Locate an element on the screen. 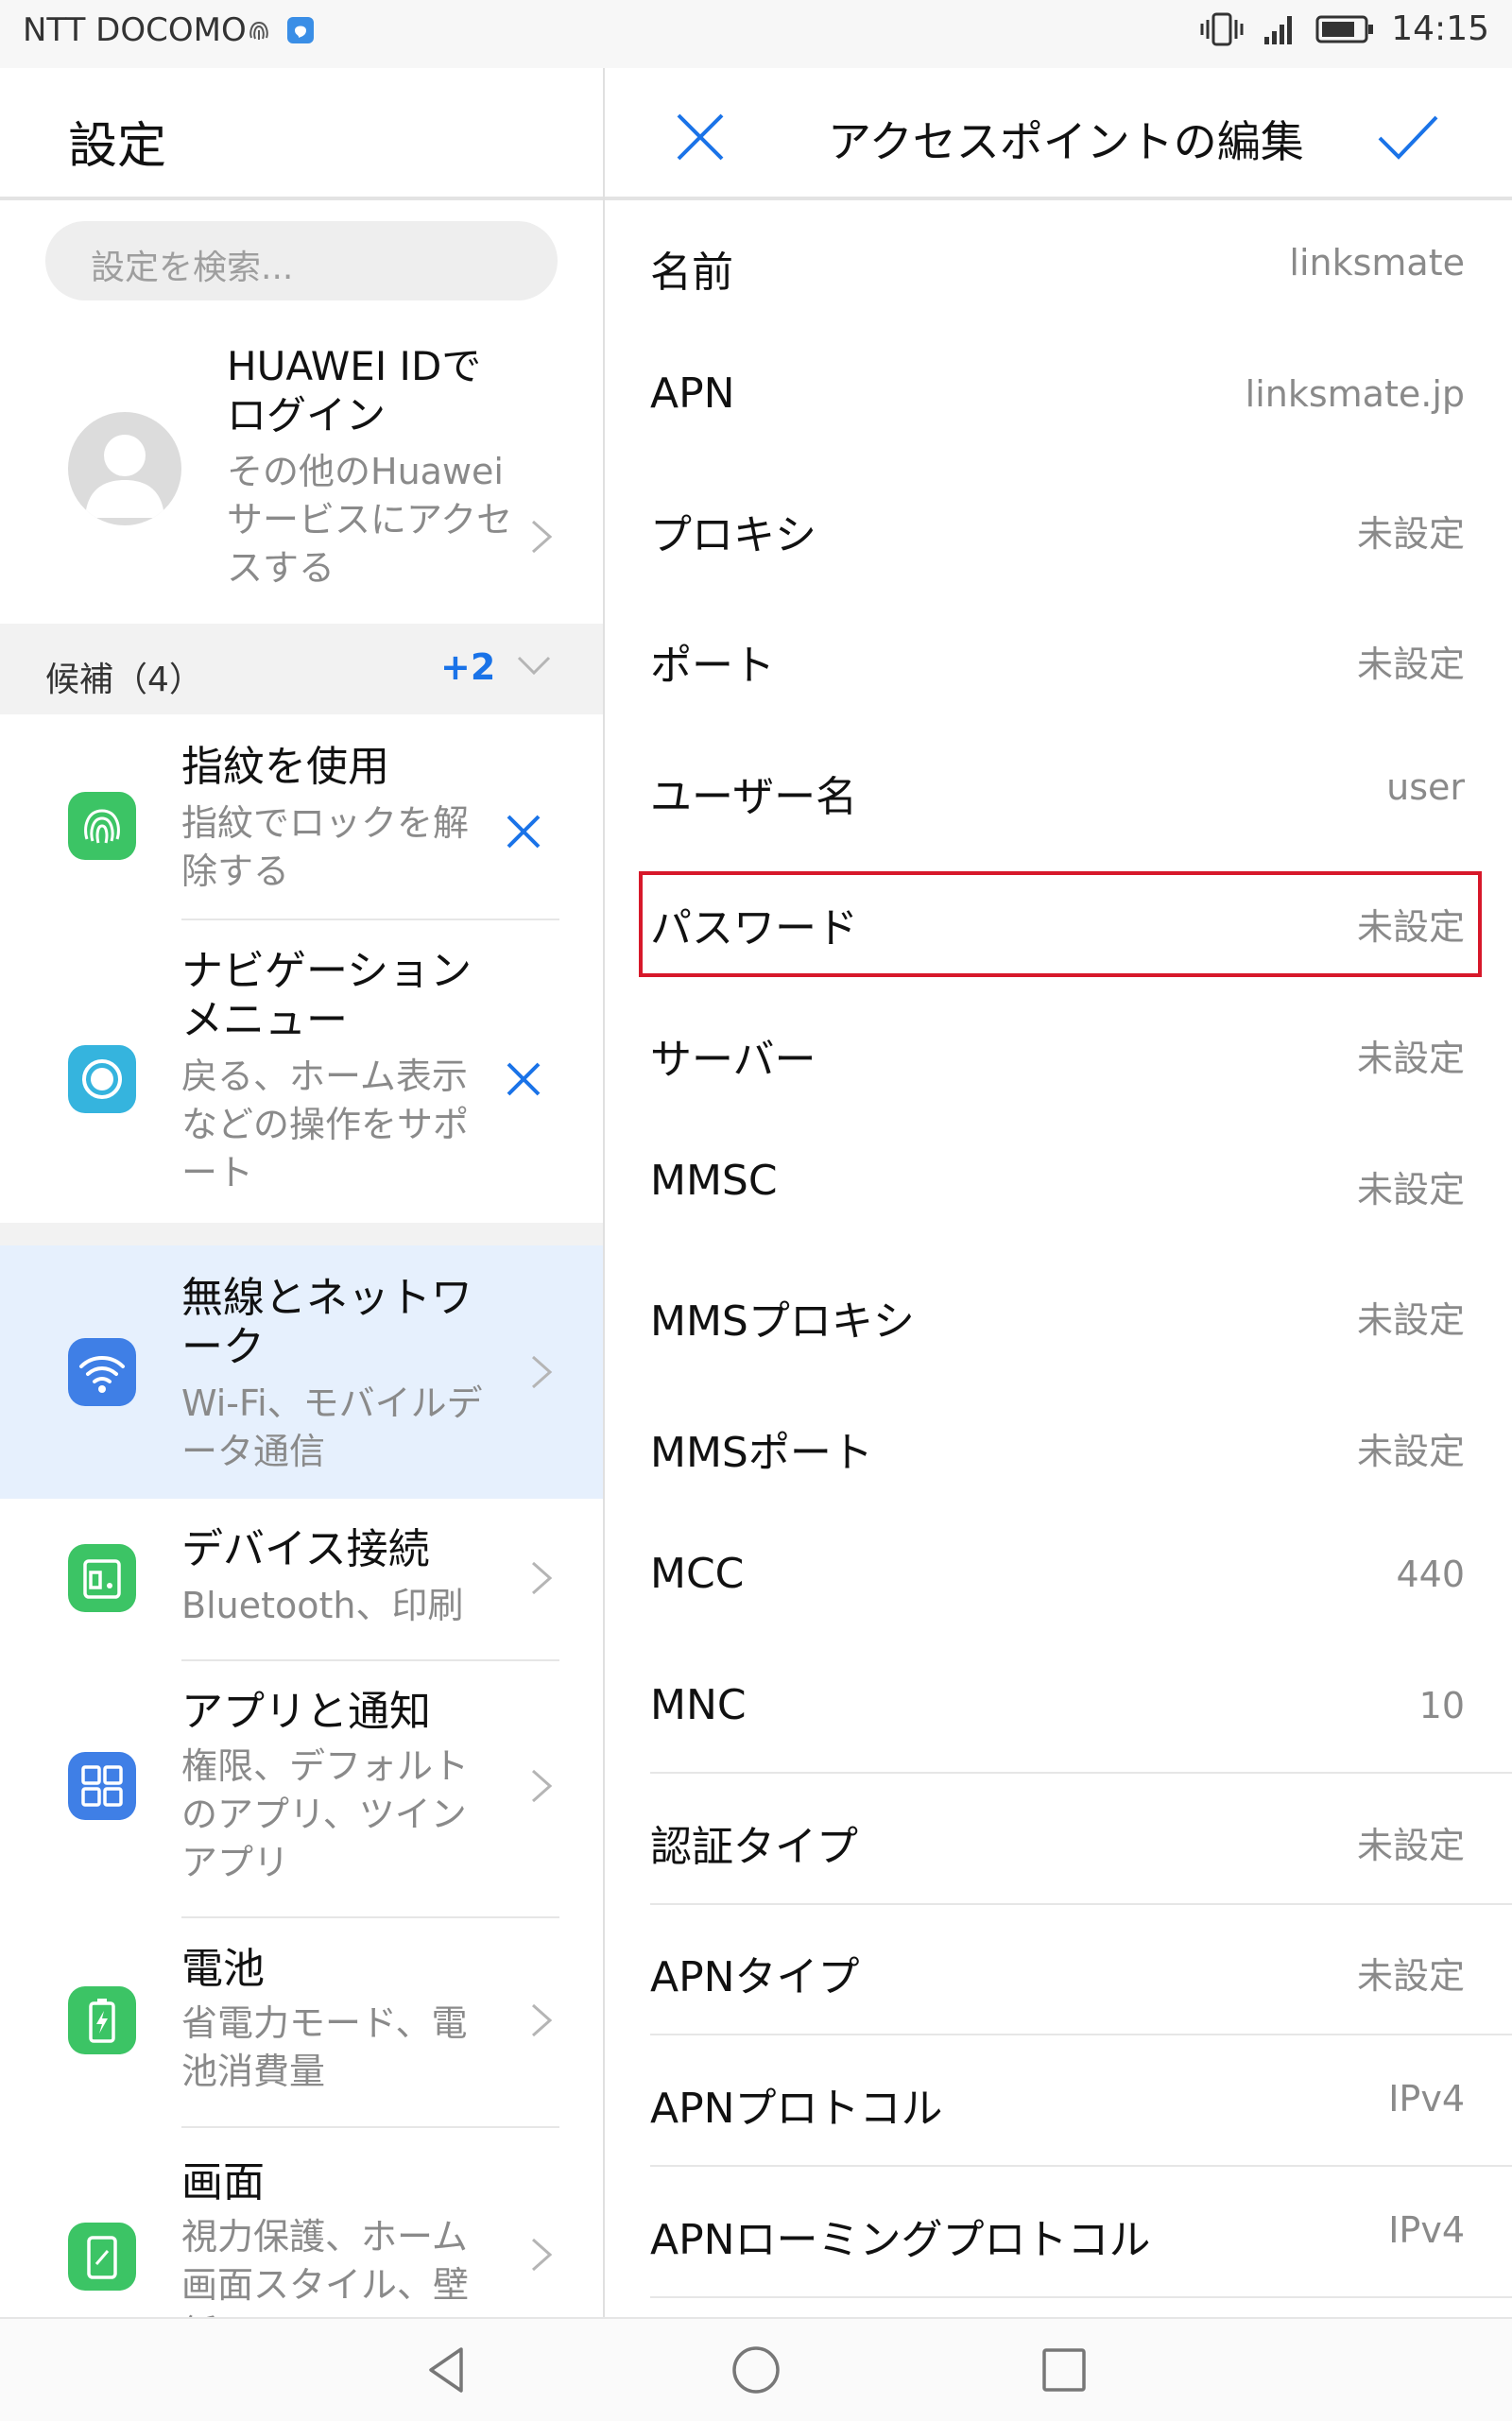 Image resolution: width=1512 pixels, height=2421 pixels. clock: 14:15 is located at coordinates (1440, 28).